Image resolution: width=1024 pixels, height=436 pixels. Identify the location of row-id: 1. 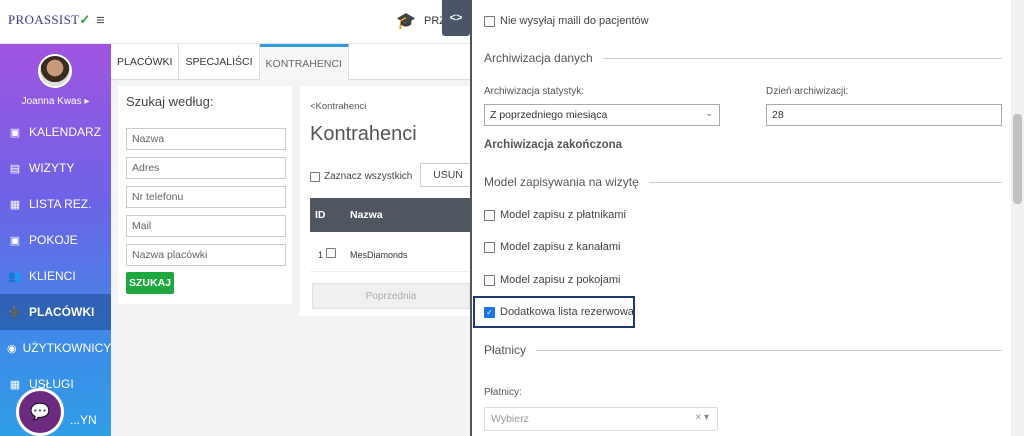
(321, 255).